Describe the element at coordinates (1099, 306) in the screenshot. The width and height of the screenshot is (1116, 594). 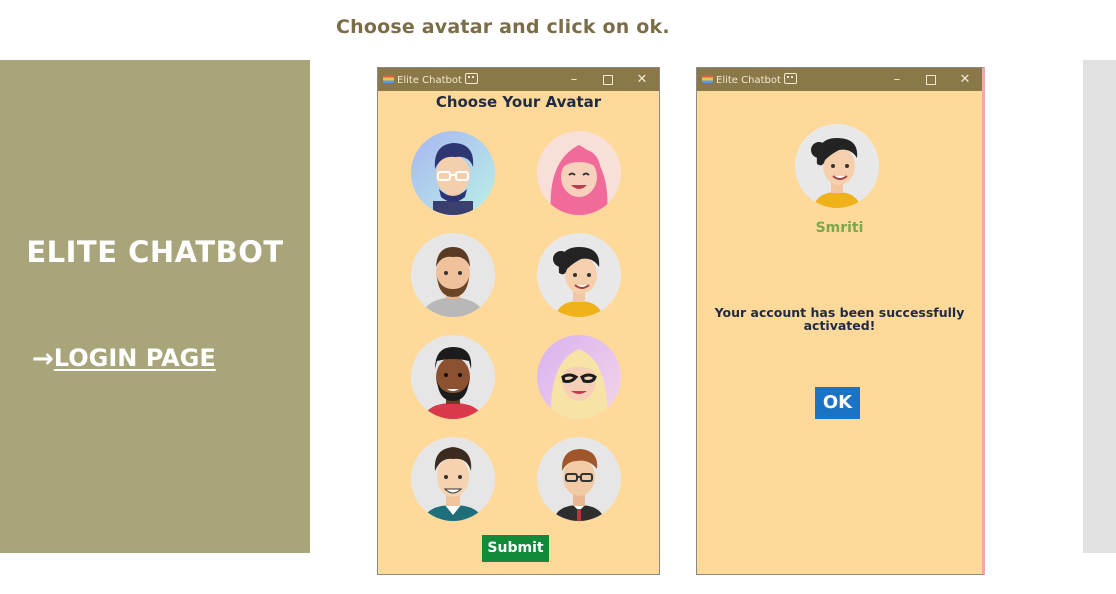
I see `right-panel` at that location.